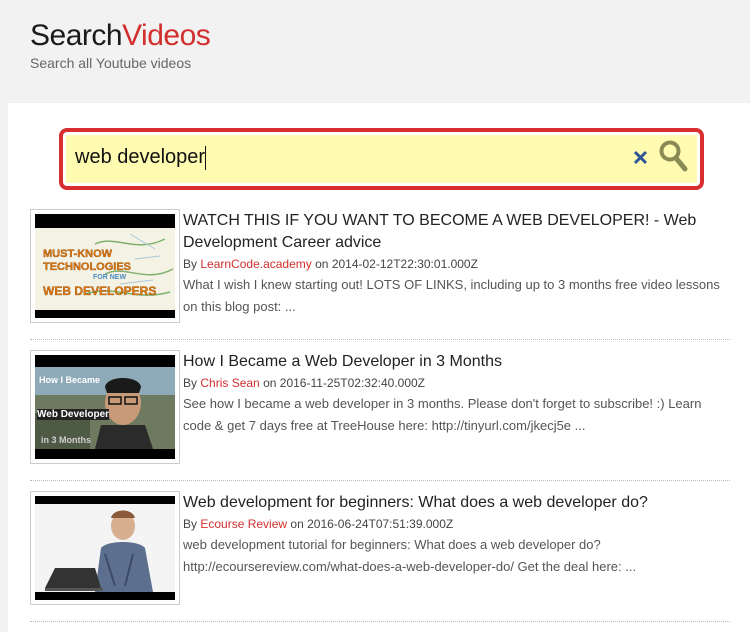 The image size is (750, 632). I want to click on text-caret, so click(206, 157).